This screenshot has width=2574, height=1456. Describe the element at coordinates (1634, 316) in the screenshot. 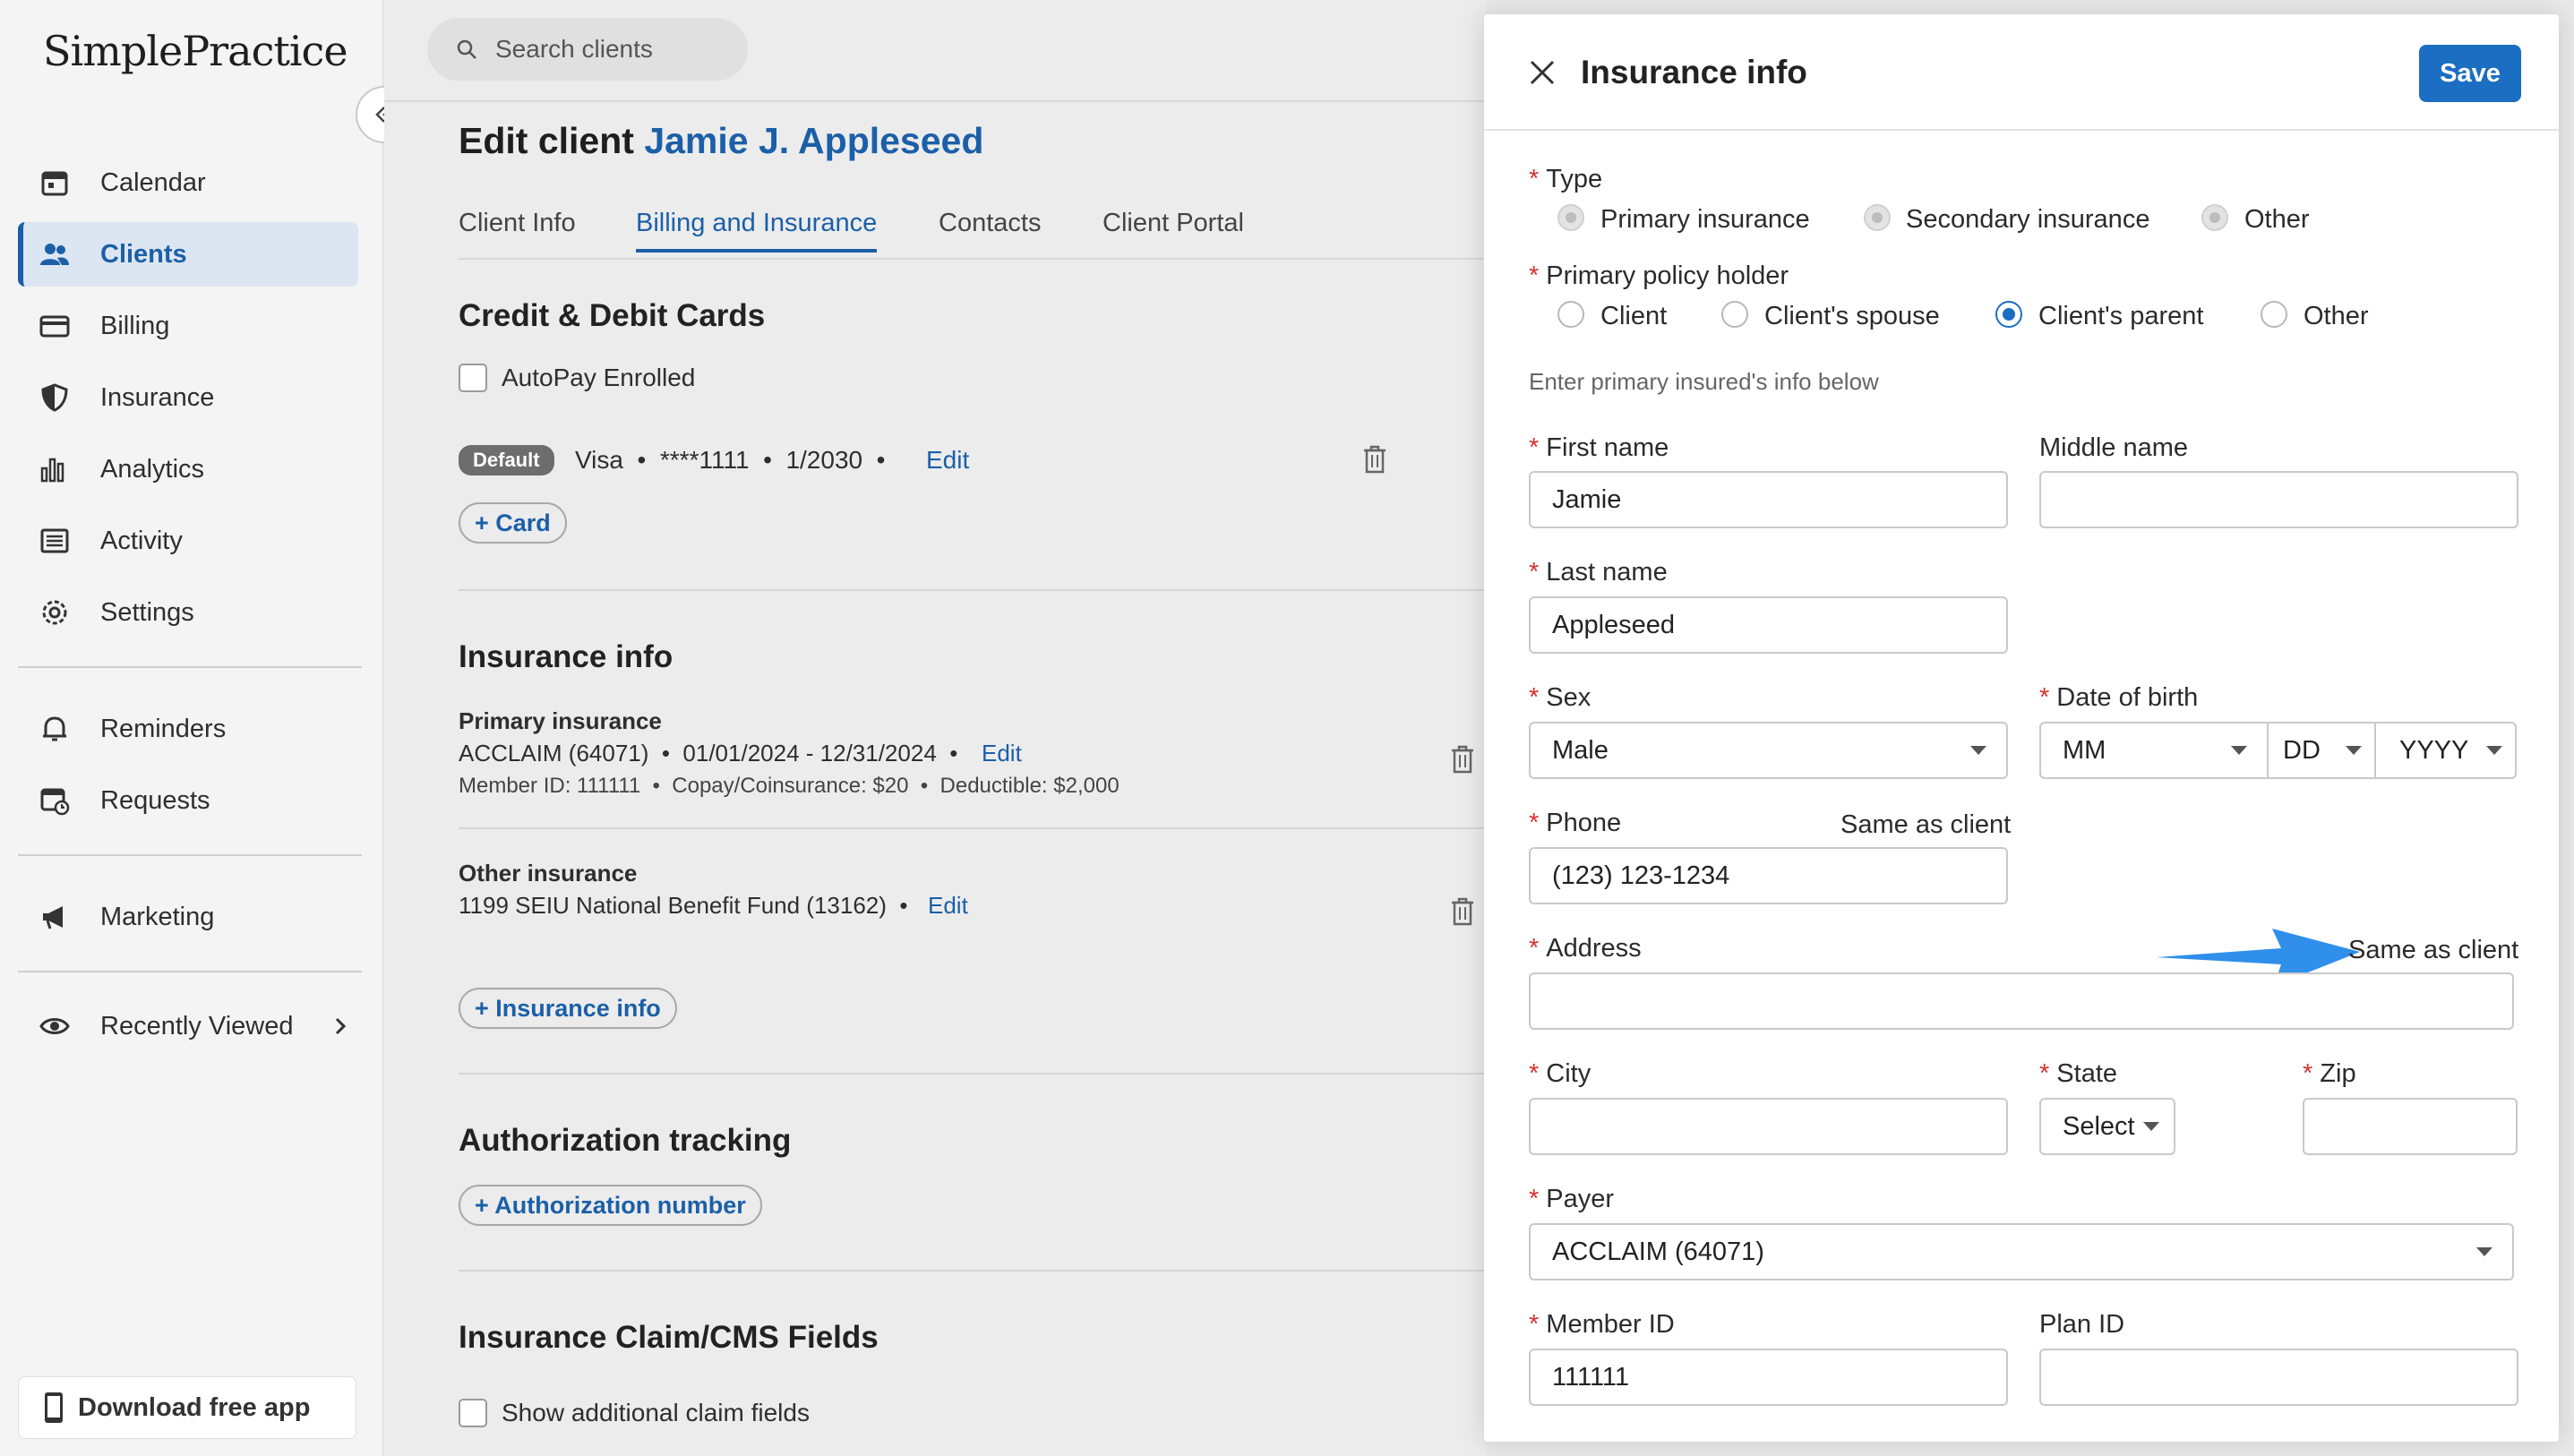

I see `holder-client-label: Client` at that location.